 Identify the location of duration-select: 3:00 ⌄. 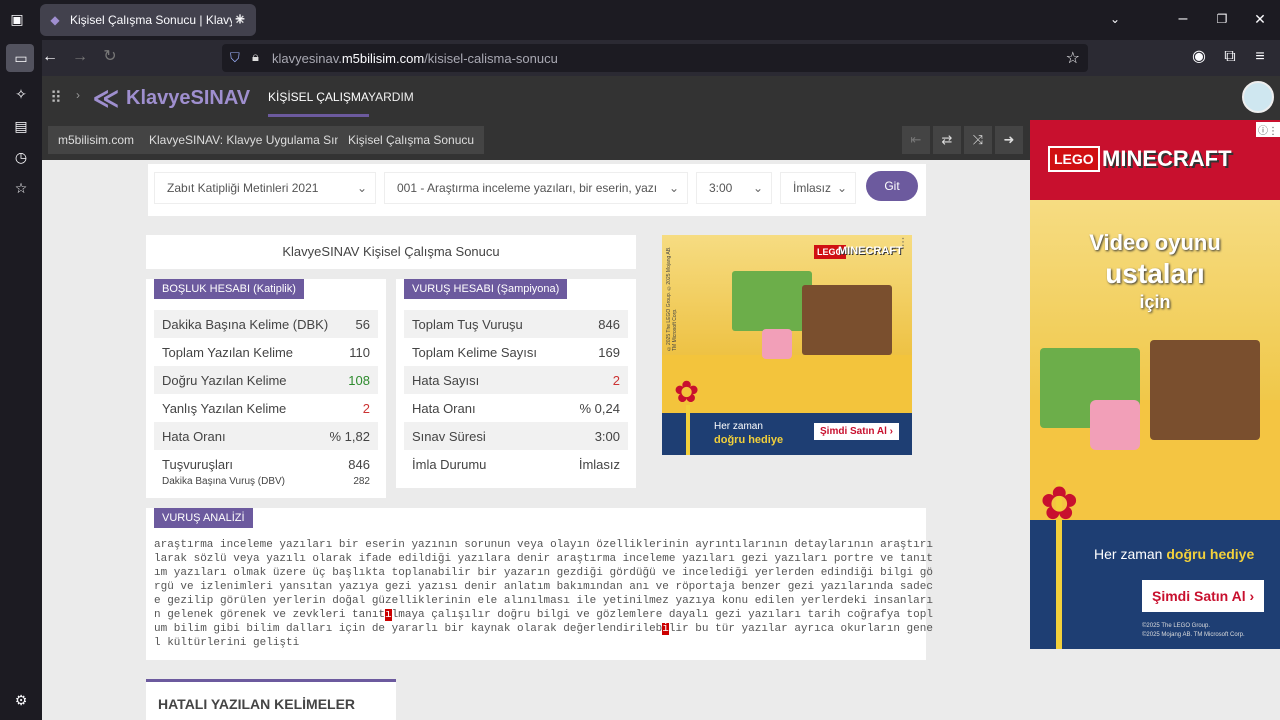
(734, 188).